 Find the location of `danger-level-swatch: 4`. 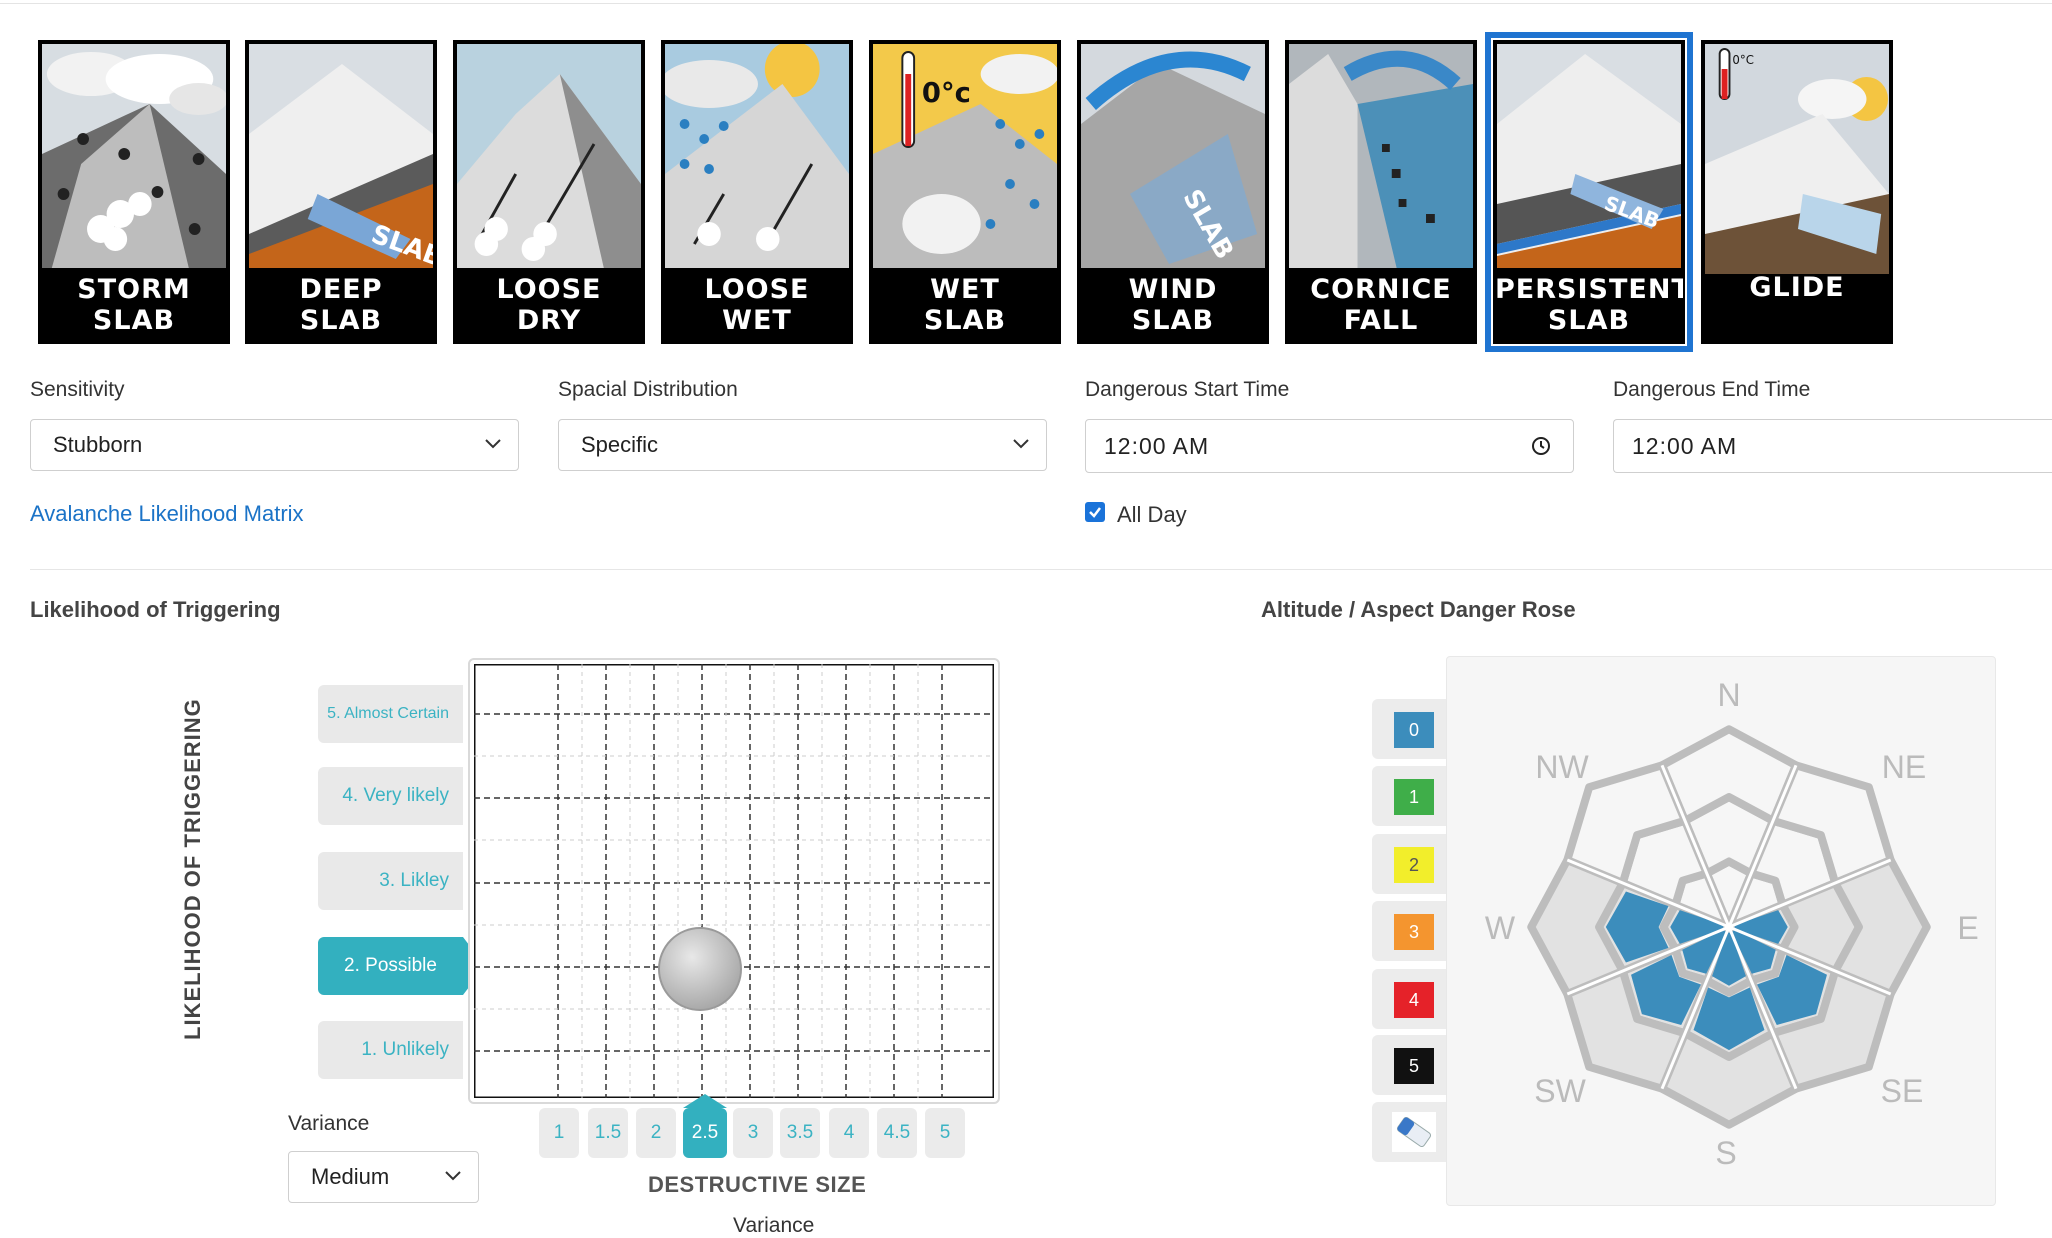

danger-level-swatch: 4 is located at coordinates (1414, 1000).